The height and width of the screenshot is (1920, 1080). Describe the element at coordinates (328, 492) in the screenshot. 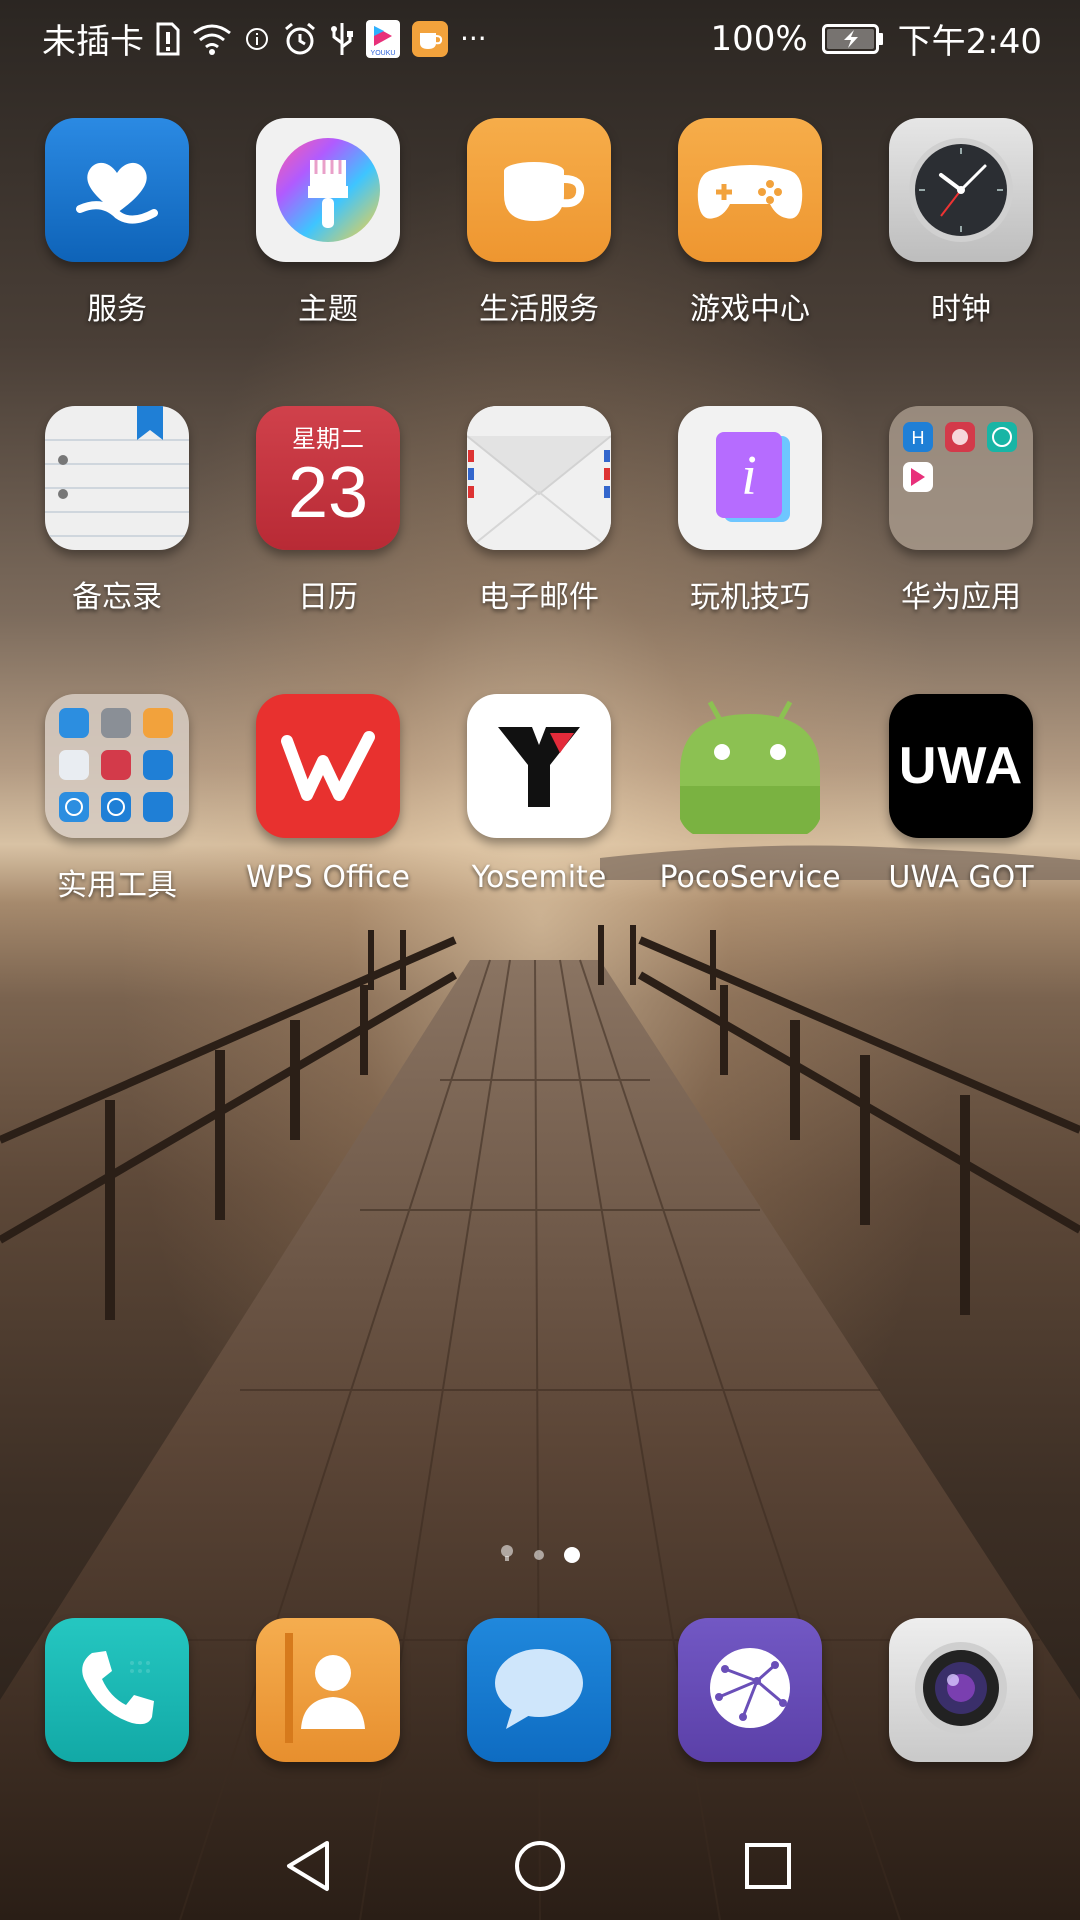

I see `calendar-day: 23` at that location.